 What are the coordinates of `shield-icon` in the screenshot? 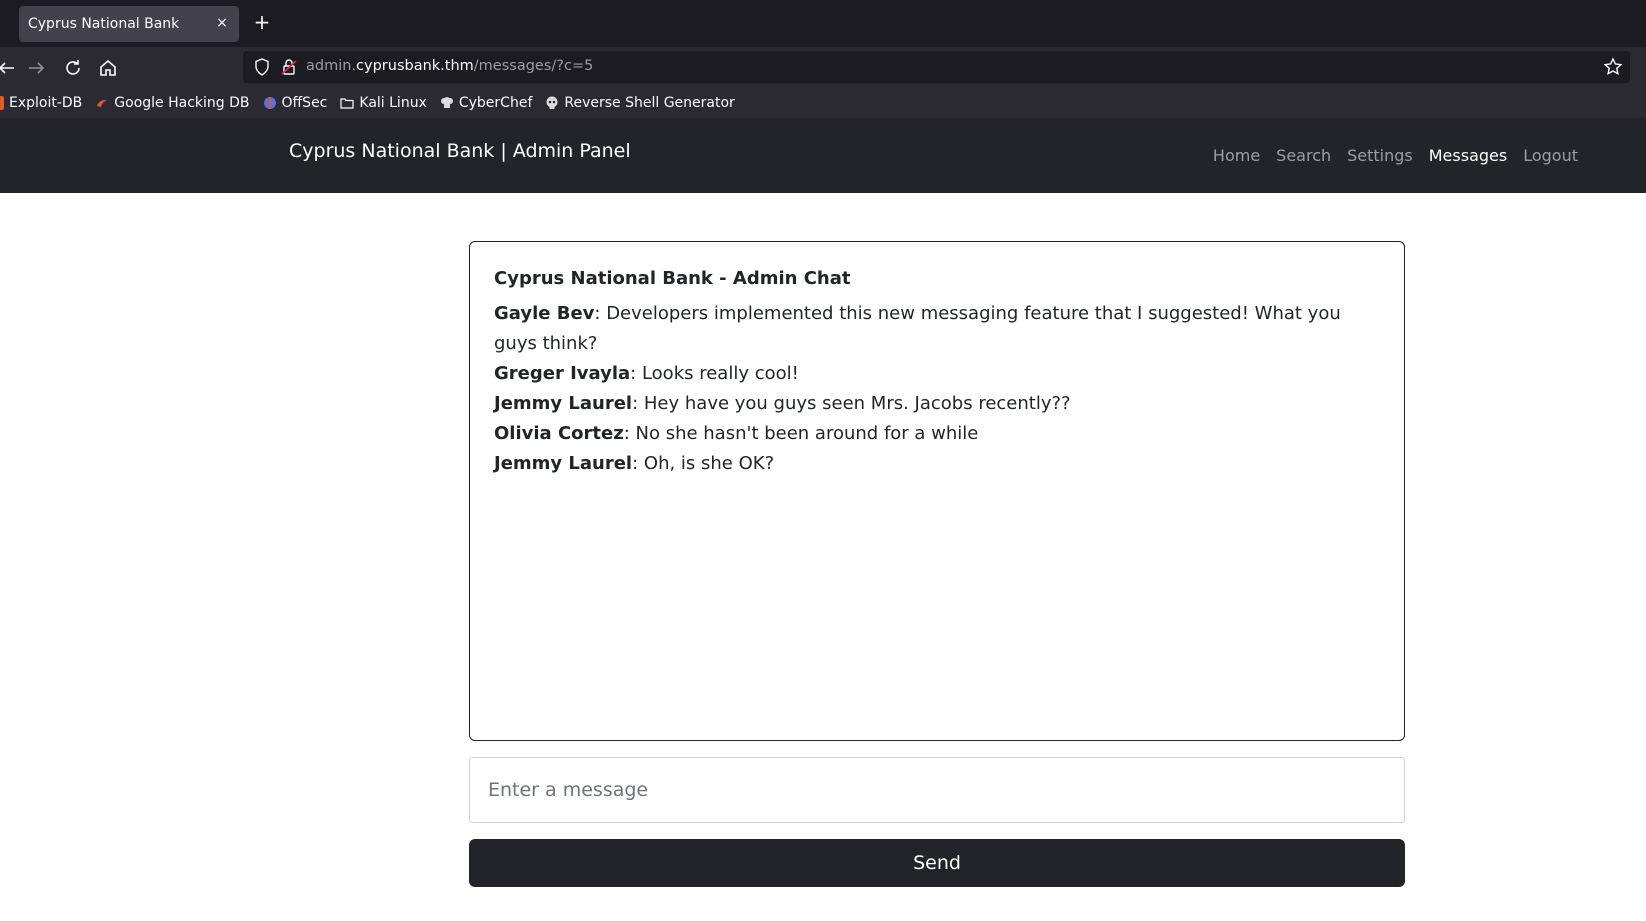 It's located at (262, 67).